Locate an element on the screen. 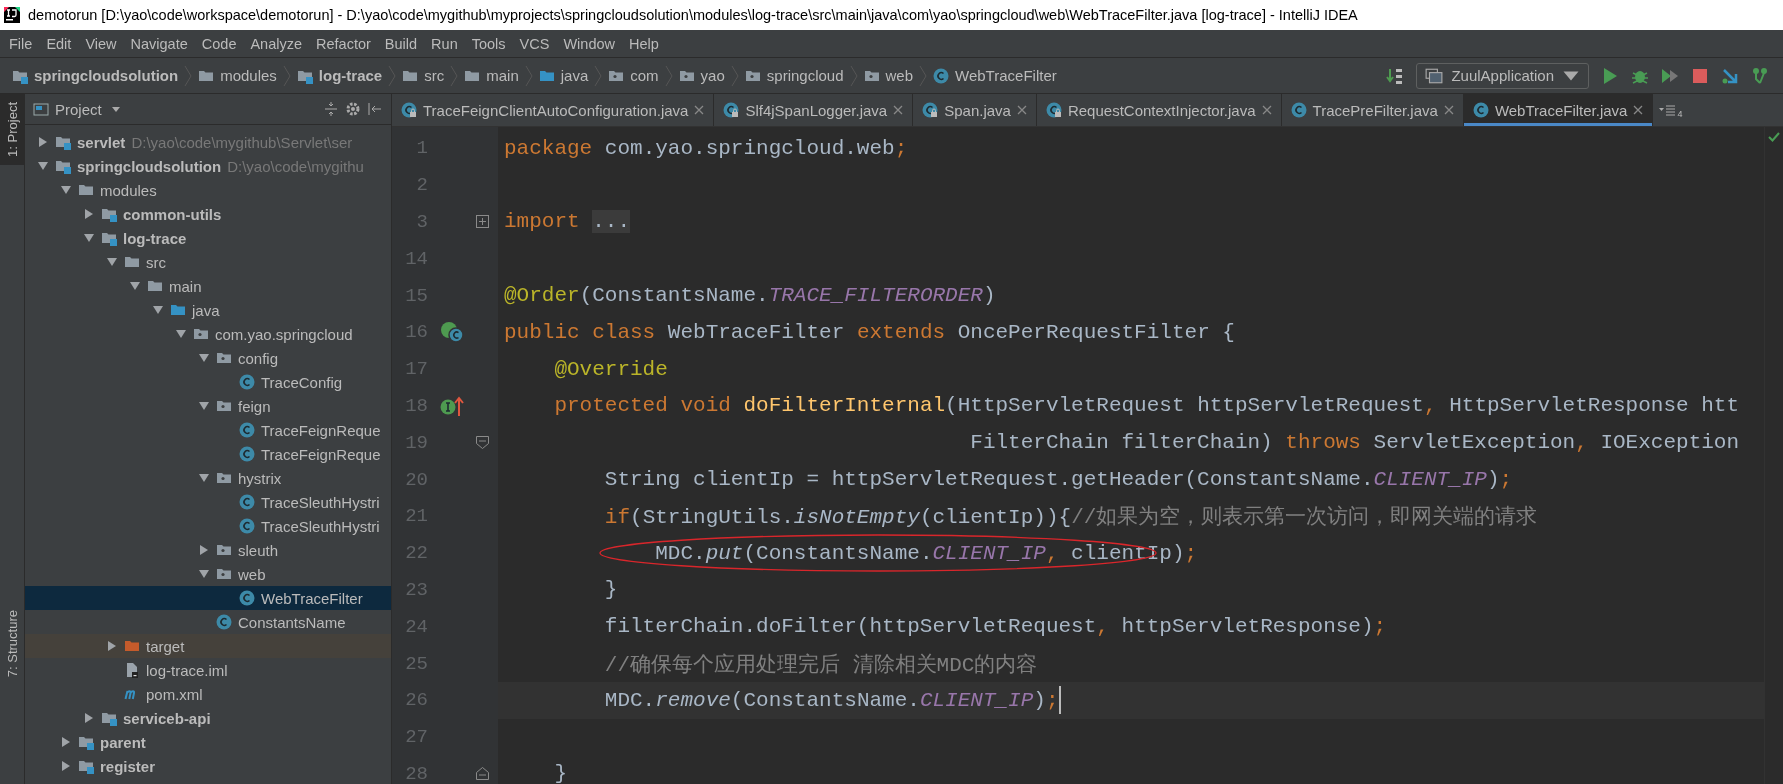 Image resolution: width=1783 pixels, height=784 pixels. tree-item: common-utils is located at coordinates (208, 214).